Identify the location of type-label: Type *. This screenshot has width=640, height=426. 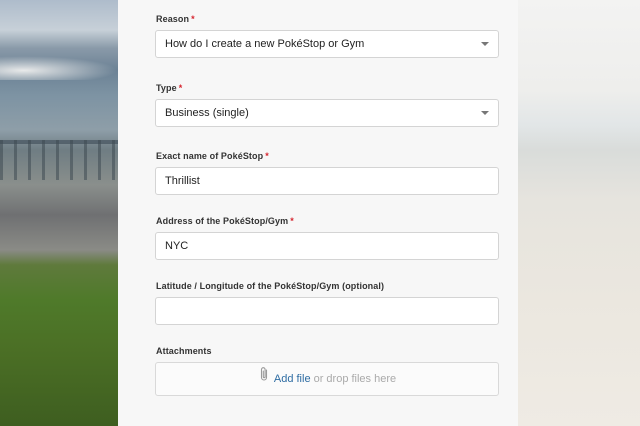
(169, 88).